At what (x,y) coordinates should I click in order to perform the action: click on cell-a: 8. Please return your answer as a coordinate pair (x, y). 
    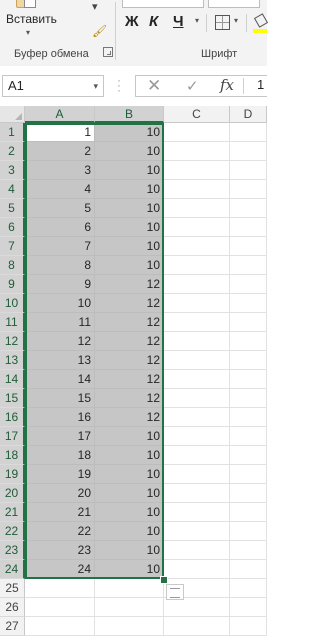
    Looking at the image, I should click on (60, 265).